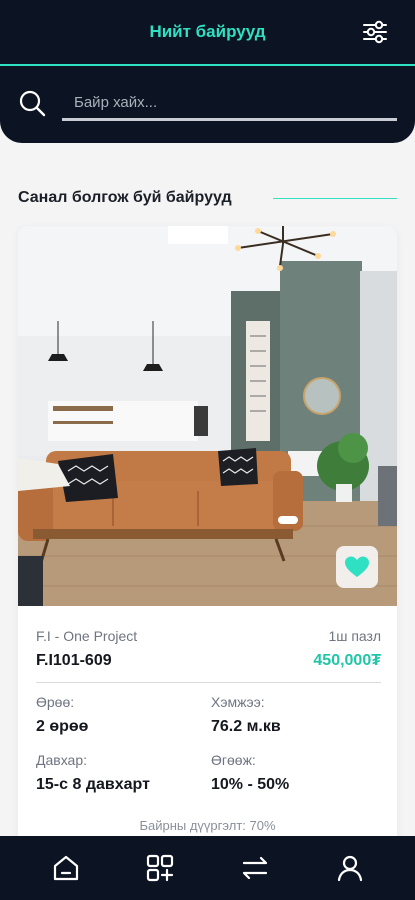  Describe the element at coordinates (233, 760) in the screenshot. I see `discount-label: Өгөөж:` at that location.